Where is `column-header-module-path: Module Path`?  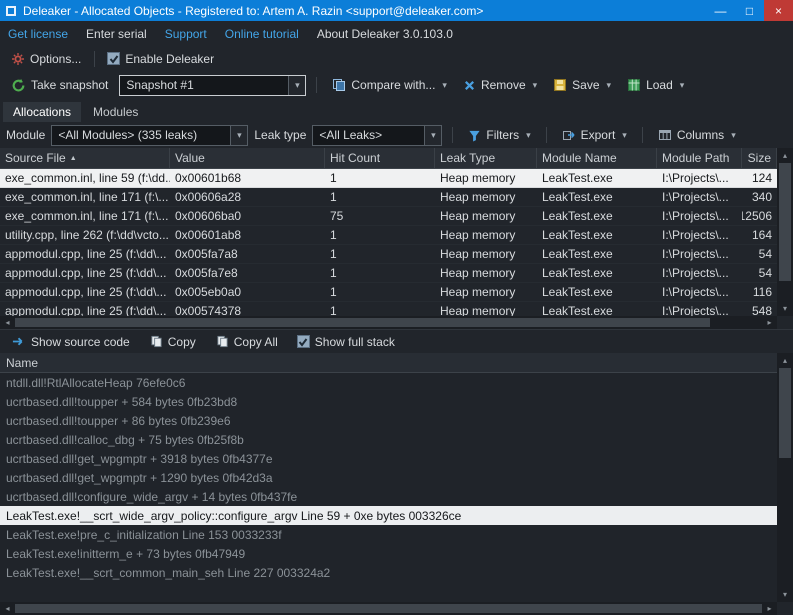
column-header-module-path: Module Path is located at coordinates (699, 158).